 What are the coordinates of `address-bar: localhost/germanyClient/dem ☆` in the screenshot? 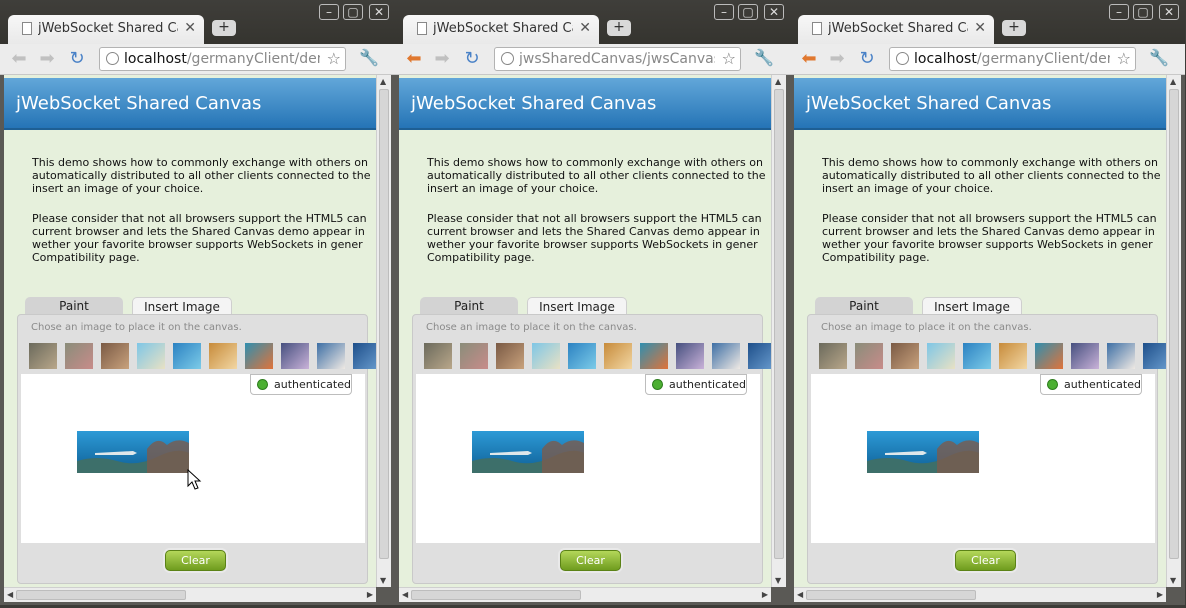 It's located at (222, 59).